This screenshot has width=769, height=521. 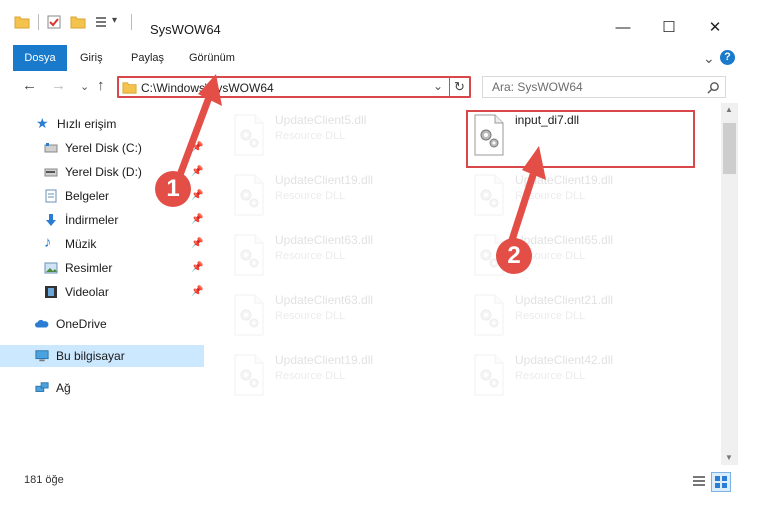 What do you see at coordinates (38, 22) in the screenshot?
I see `toolbar-divider` at bounding box center [38, 22].